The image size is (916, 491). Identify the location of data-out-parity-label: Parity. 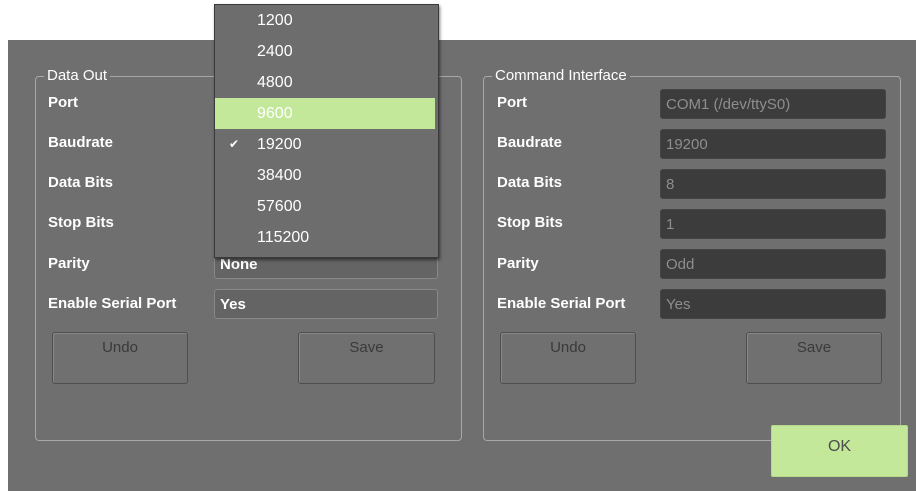
(69, 263).